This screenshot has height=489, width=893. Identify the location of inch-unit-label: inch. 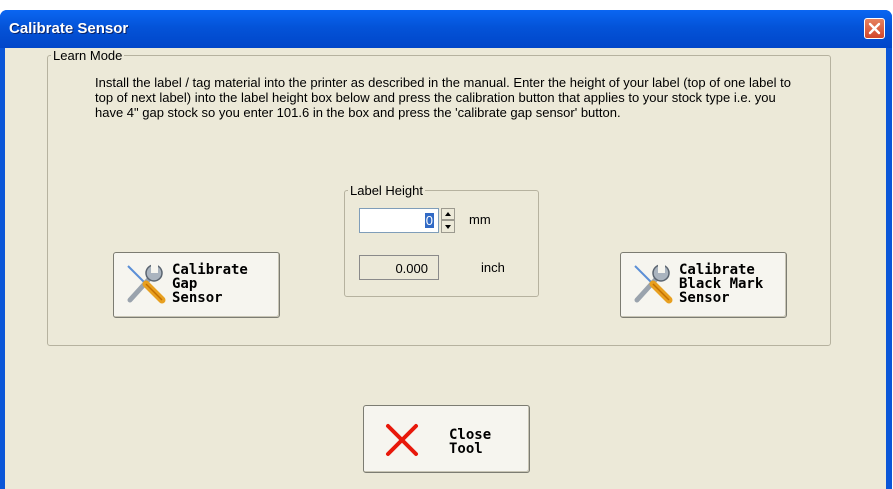
(493, 267).